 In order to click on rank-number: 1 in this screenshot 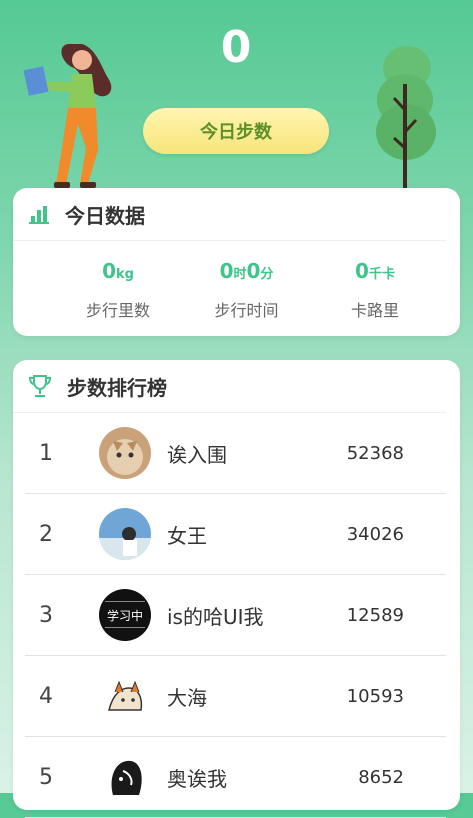, I will do `click(46, 453)`.